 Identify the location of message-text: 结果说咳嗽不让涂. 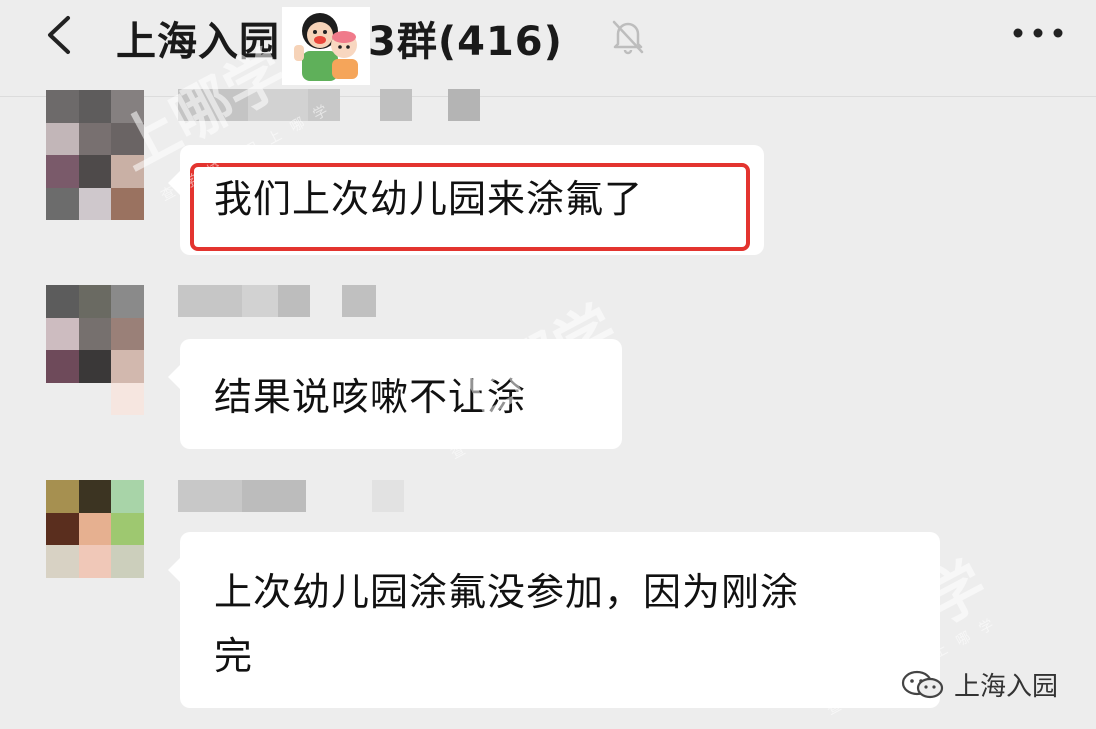
(370, 397).